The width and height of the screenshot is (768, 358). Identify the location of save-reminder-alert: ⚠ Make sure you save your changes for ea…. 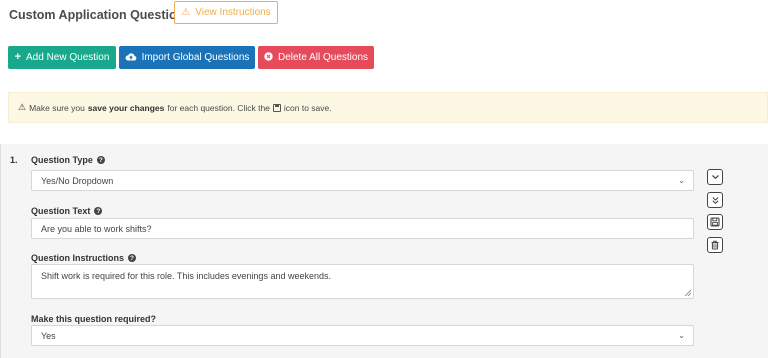
(388, 107).